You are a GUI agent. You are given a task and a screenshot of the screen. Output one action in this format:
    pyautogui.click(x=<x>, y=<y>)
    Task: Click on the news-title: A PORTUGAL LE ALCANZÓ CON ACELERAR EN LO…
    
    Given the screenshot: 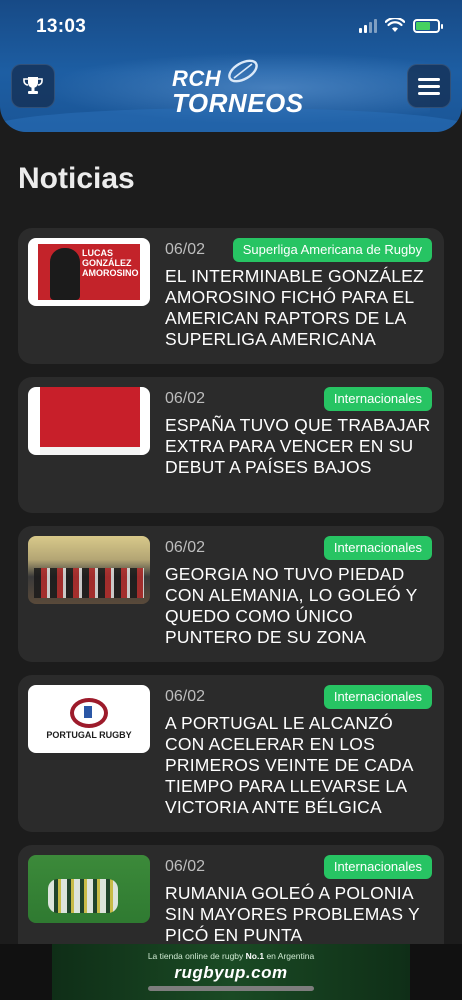 What is the action you would take?
    pyautogui.click(x=298, y=765)
    